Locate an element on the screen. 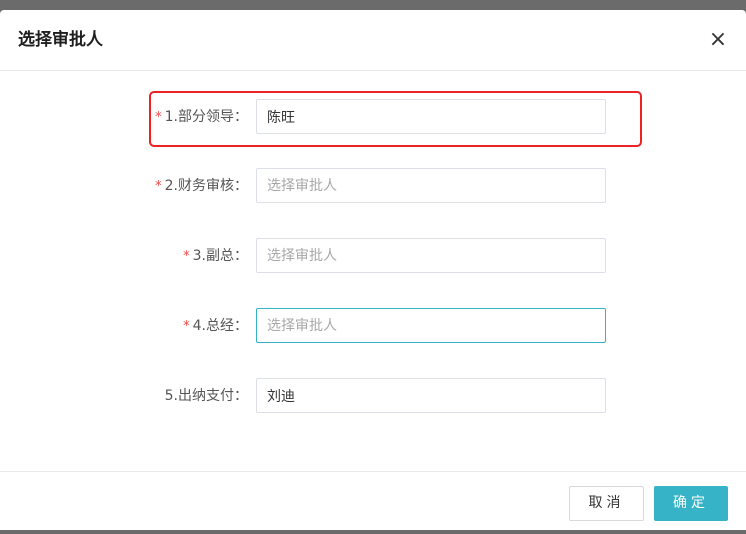  general-manager-input is located at coordinates (431, 325).